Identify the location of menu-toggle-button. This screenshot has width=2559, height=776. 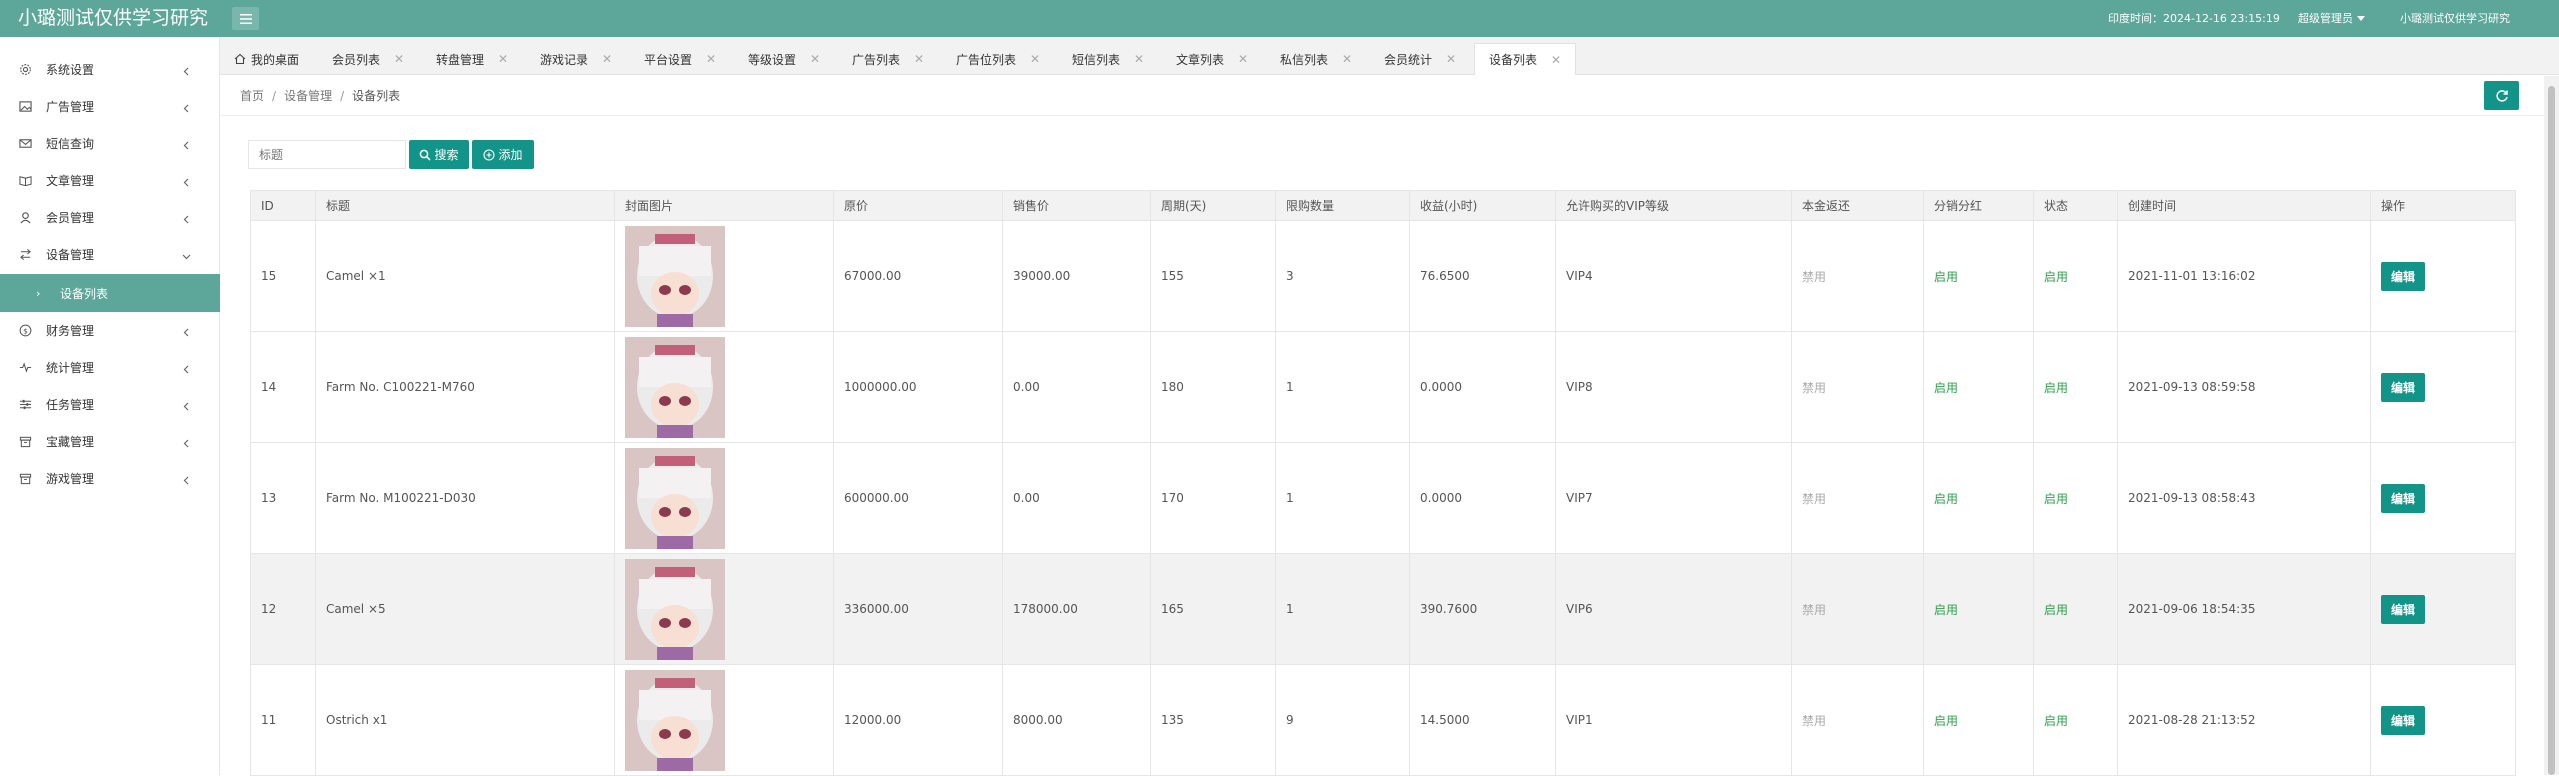
(245, 18).